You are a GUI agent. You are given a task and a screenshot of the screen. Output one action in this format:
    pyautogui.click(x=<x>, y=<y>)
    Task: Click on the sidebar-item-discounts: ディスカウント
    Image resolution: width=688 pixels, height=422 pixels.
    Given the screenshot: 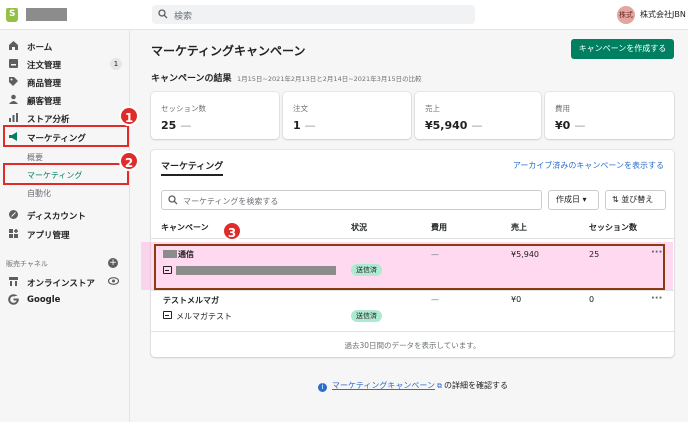 What is the action you would take?
    pyautogui.click(x=65, y=215)
    